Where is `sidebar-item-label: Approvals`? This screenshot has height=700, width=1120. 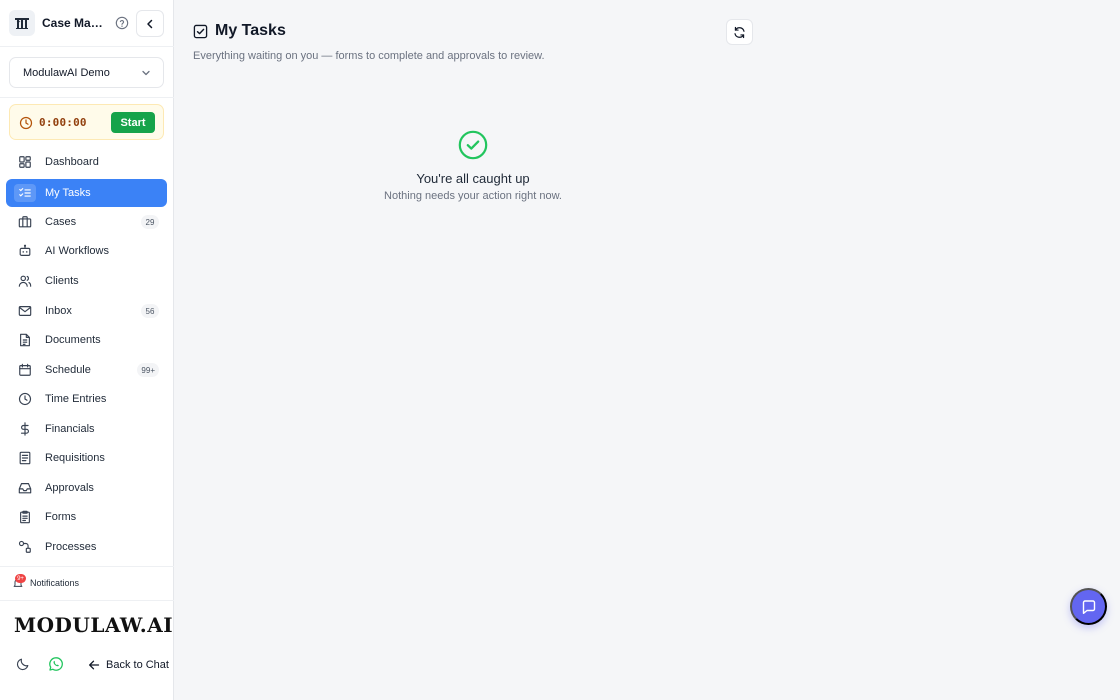 sidebar-item-label: Approvals is located at coordinates (69, 488).